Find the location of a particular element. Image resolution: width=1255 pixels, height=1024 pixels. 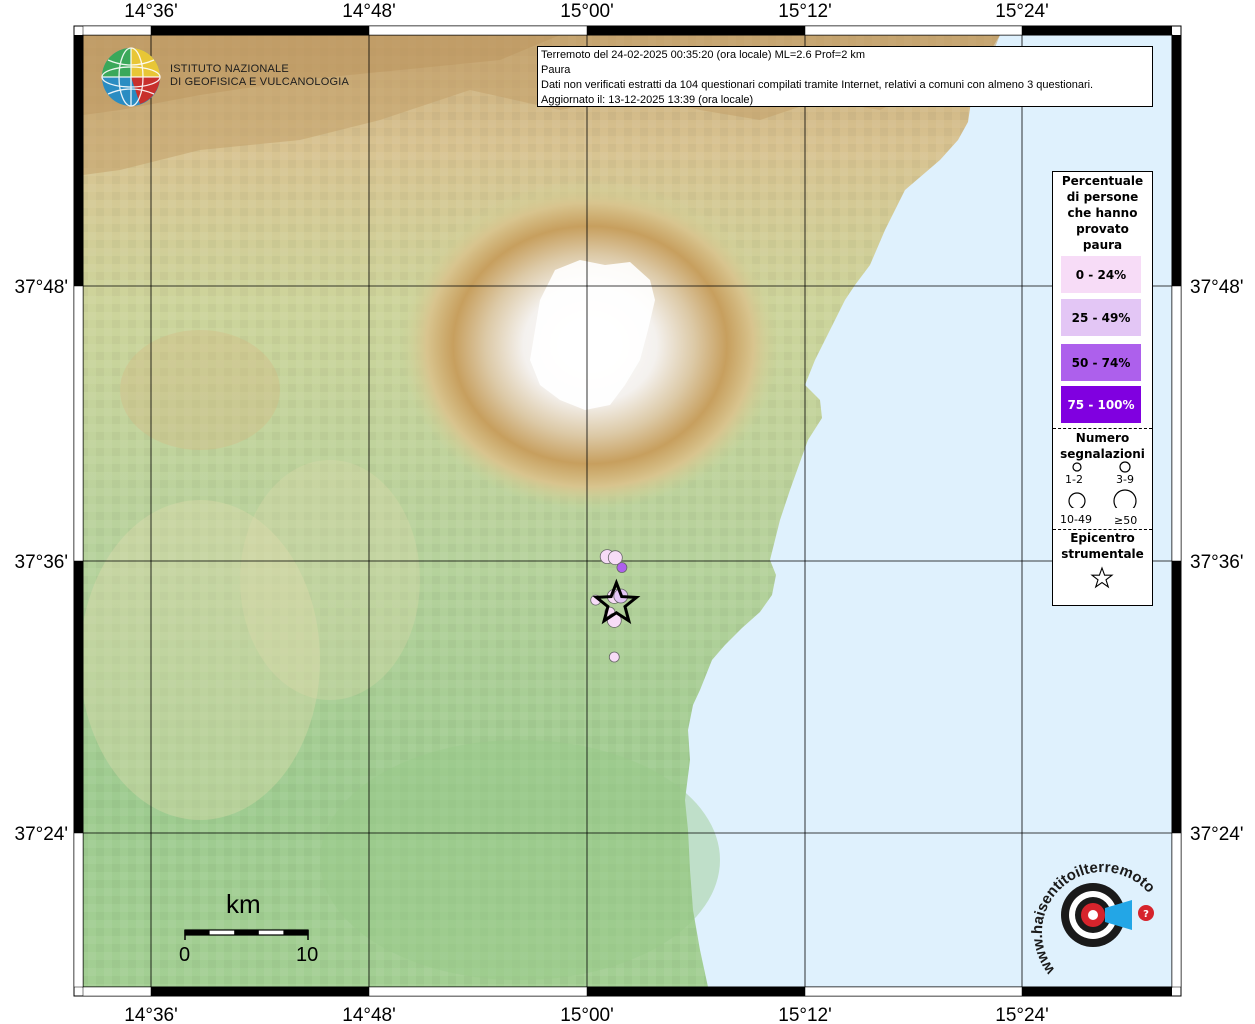

scale-end: 10 is located at coordinates (307, 955).